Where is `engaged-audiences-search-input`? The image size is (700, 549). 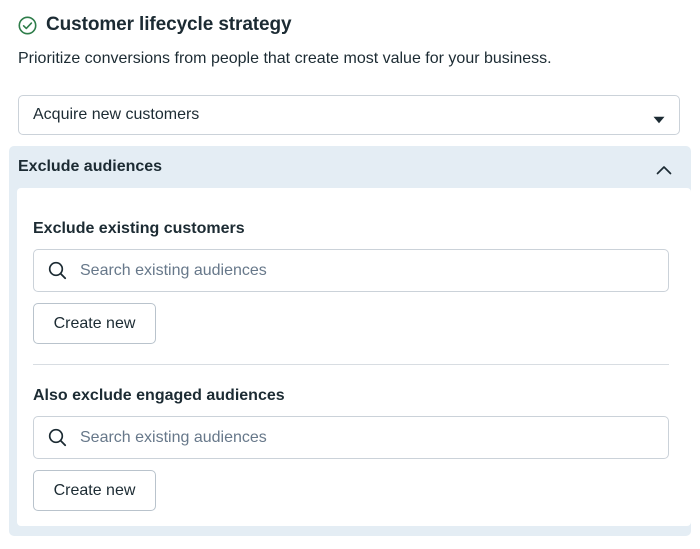 engaged-audiences-search-input is located at coordinates (360, 437).